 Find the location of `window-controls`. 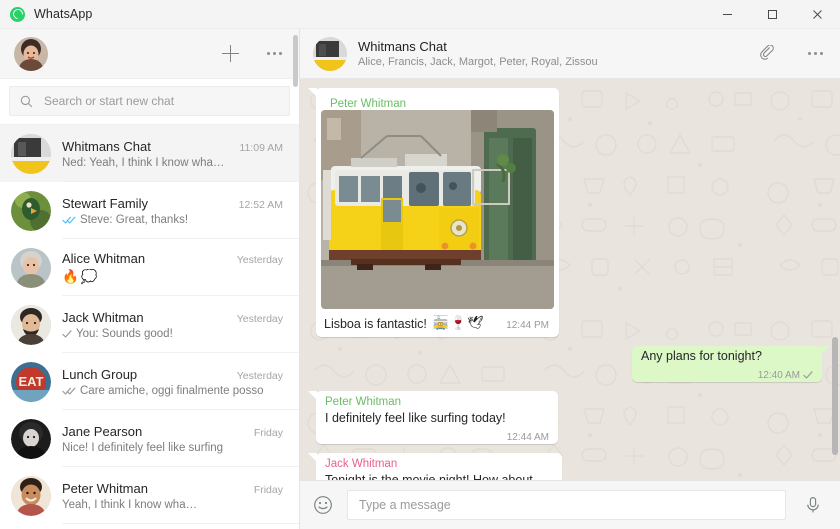

window-controls is located at coordinates (772, 14).